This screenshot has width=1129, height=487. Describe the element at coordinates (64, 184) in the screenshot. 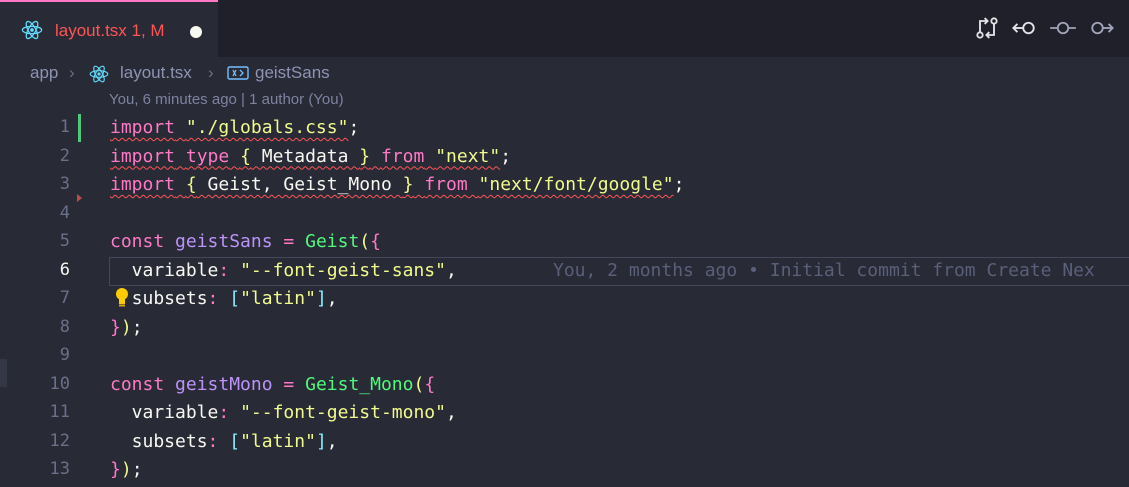

I see `line-number: 3` at that location.